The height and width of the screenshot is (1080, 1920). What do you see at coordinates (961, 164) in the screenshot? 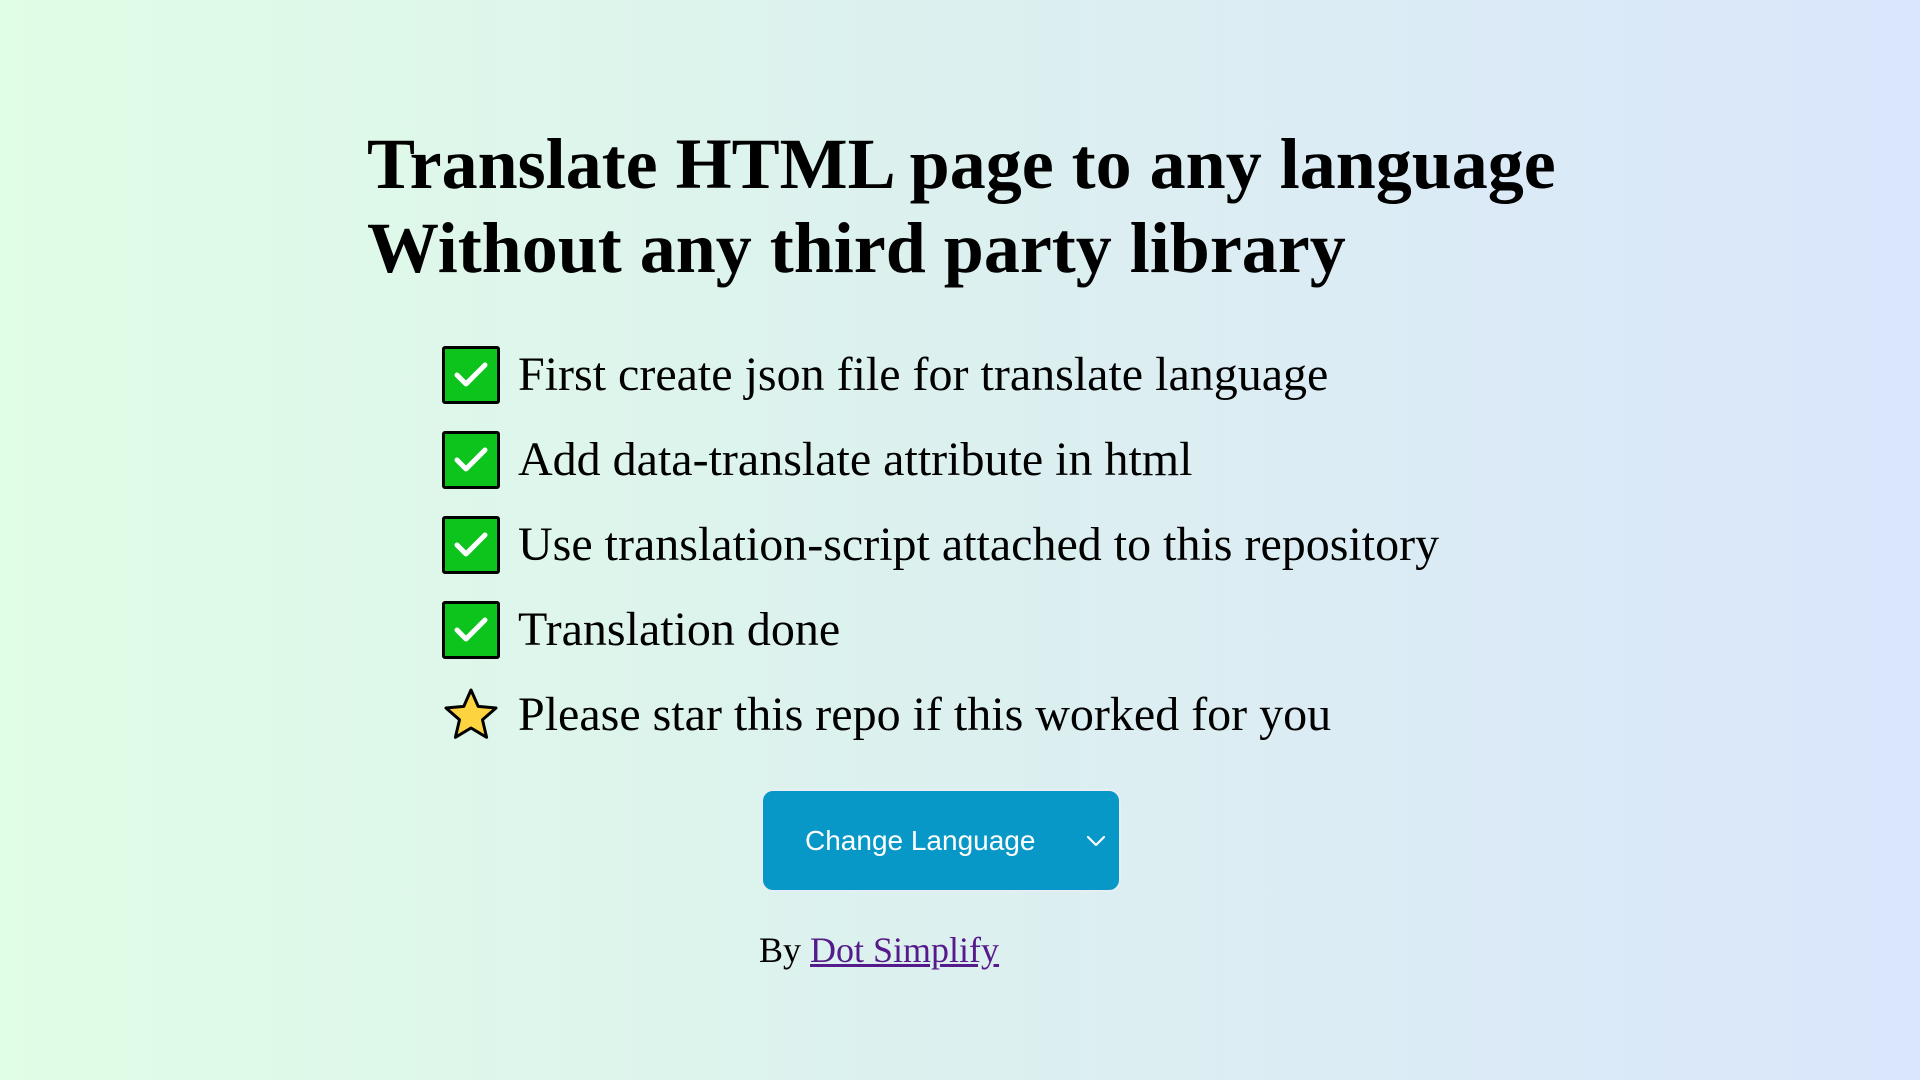
I see `title-line-1: Translate HTML page to any language` at bounding box center [961, 164].